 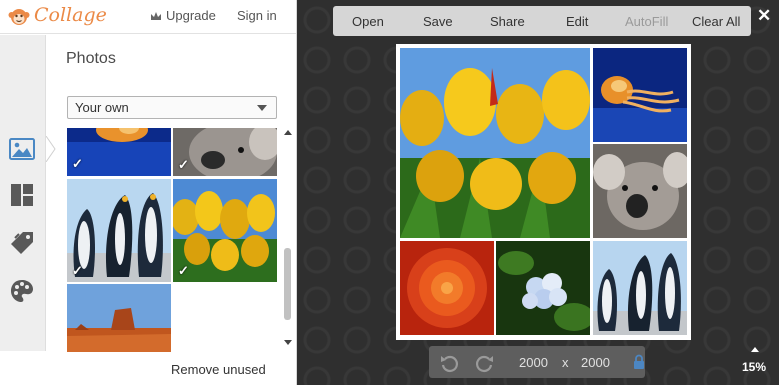 I want to click on collage-cell-chrysanthemum, so click(x=447, y=288).